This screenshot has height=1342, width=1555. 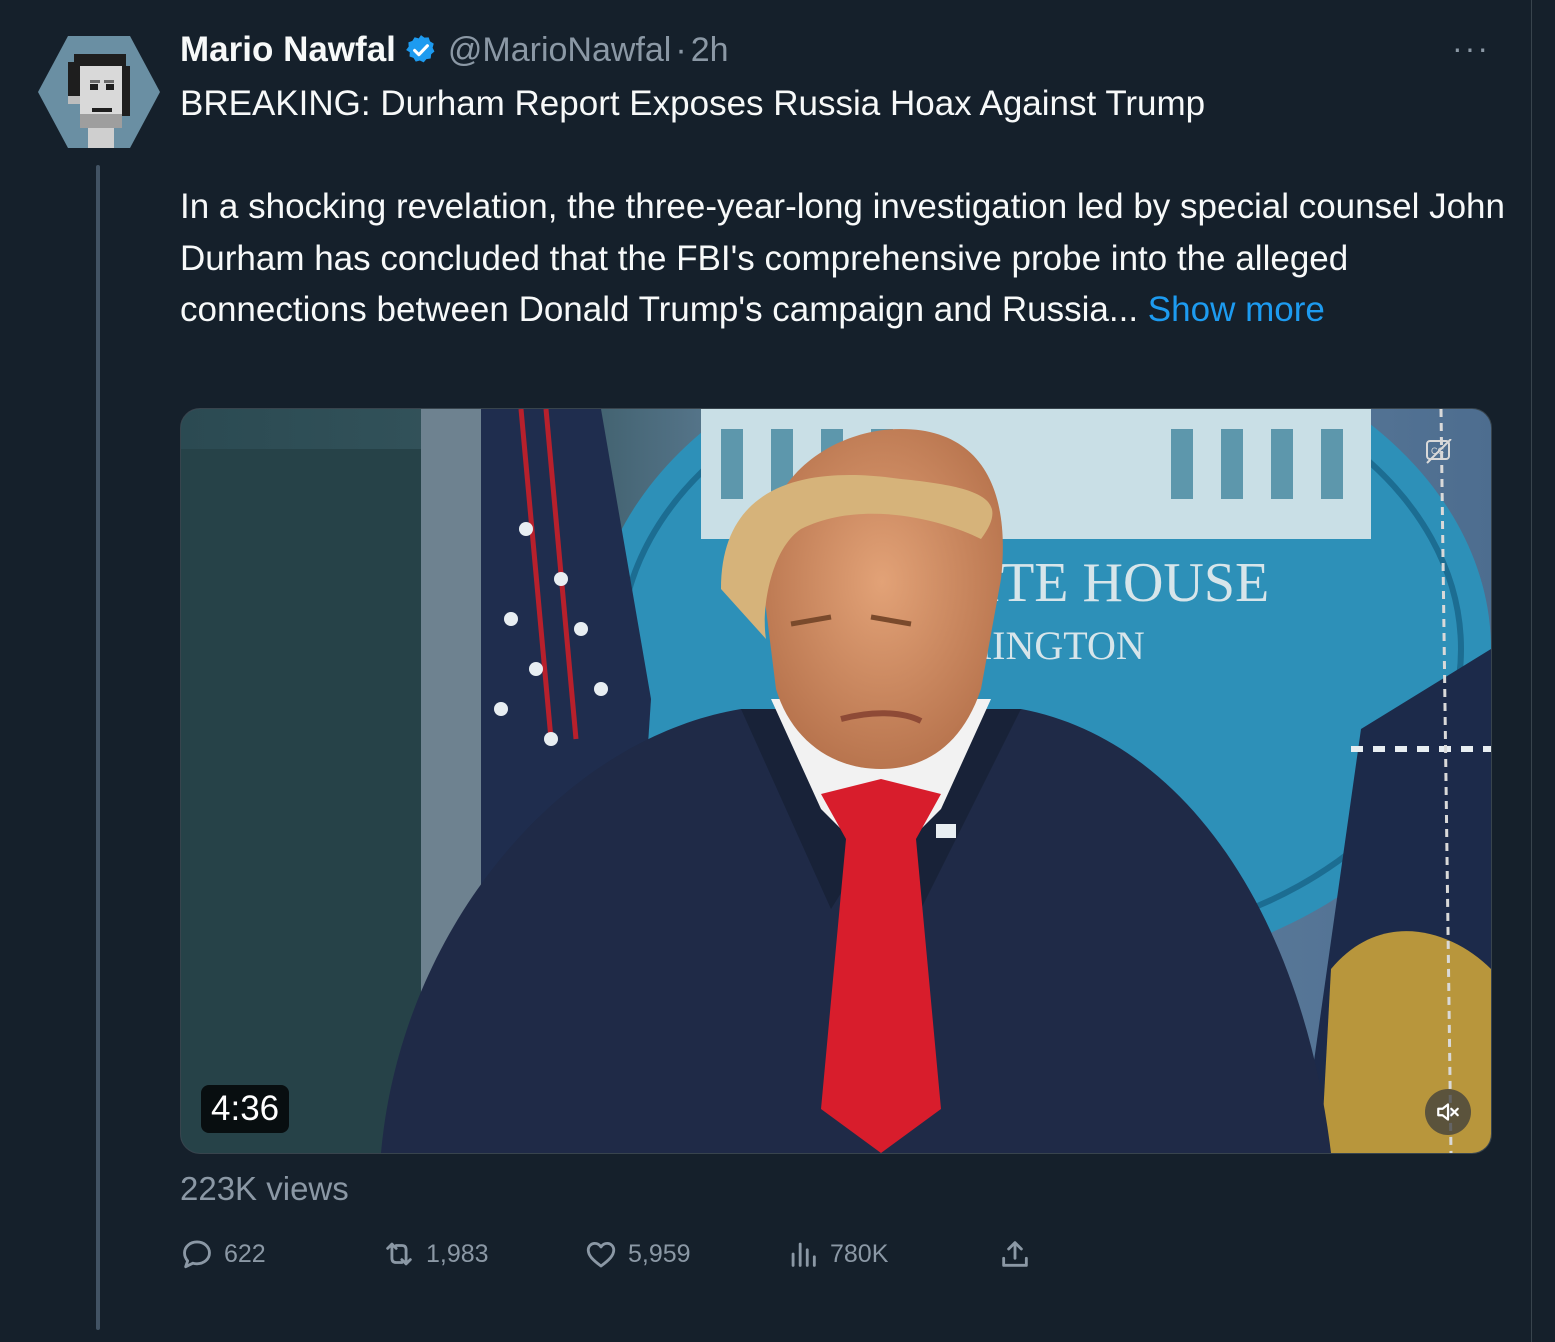 What do you see at coordinates (1531, 671) in the screenshot?
I see `column-border` at bounding box center [1531, 671].